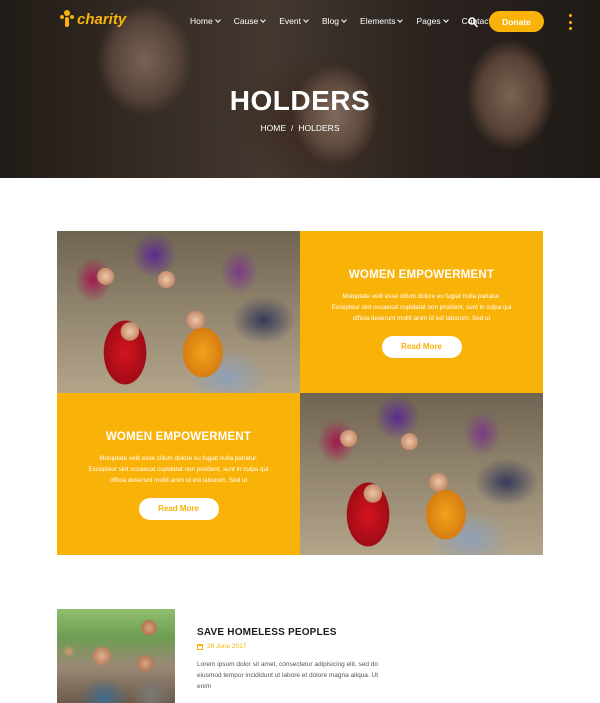 The width and height of the screenshot is (600, 703). I want to click on nav-item-pages: Pages, so click(432, 21).